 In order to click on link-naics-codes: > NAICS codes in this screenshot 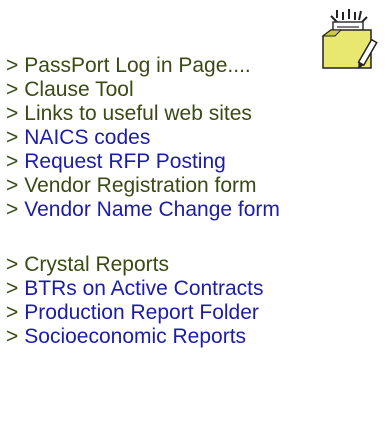, I will do `click(143, 138)`.